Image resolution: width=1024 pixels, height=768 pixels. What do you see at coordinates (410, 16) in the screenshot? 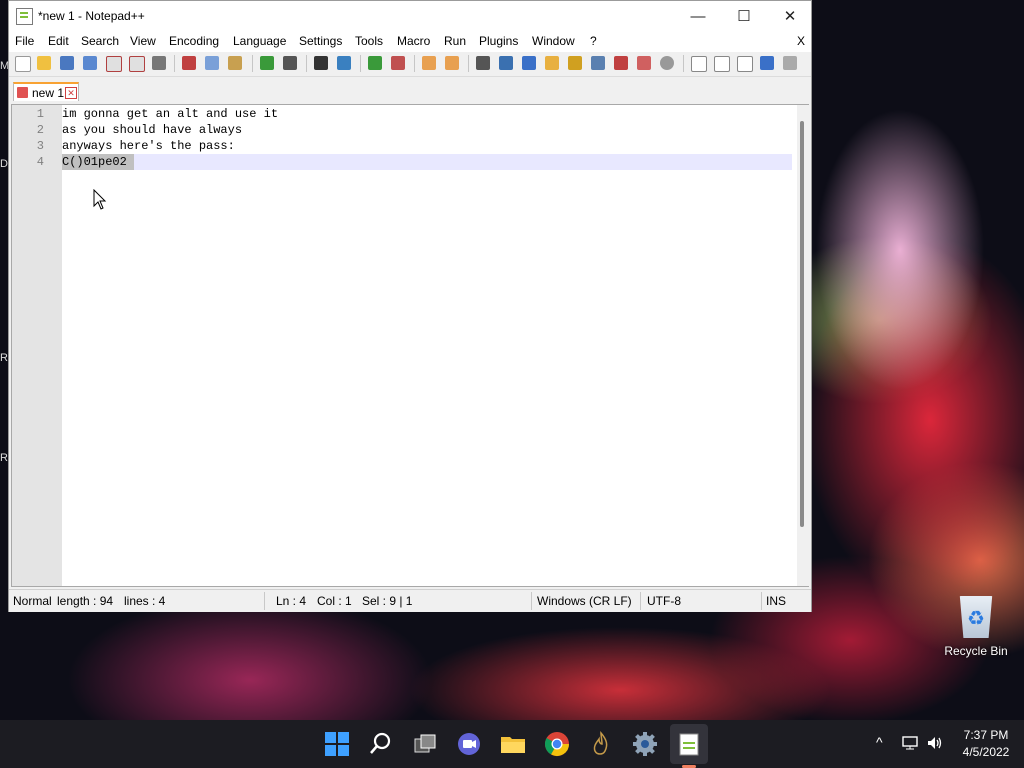
I see `title-bar: *new 1 - Notepad++ — ☐ ✕` at bounding box center [410, 16].